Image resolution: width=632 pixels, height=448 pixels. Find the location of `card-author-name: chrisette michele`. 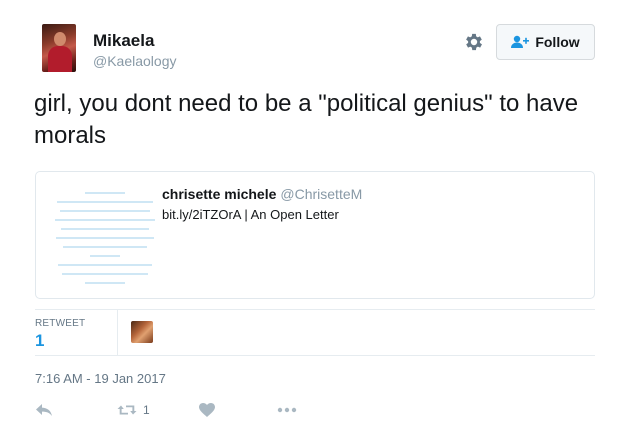

card-author-name: chrisette michele is located at coordinates (219, 194).